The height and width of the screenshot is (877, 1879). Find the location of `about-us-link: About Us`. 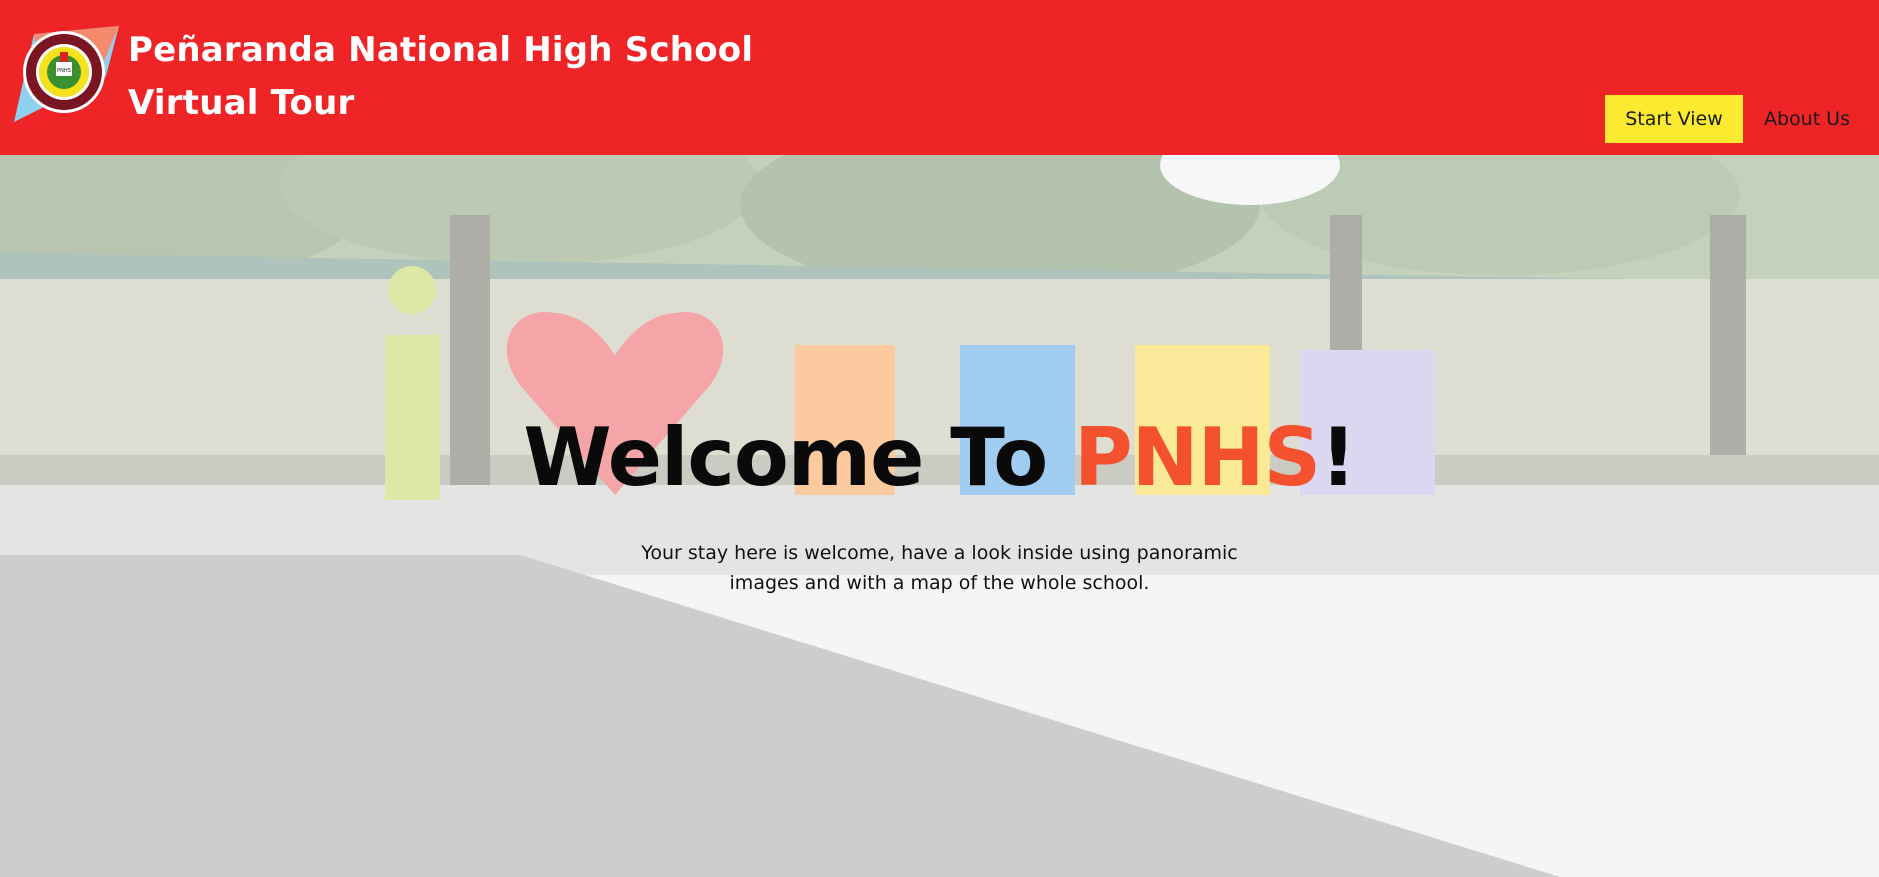

about-us-link: About Us is located at coordinates (1811, 119).